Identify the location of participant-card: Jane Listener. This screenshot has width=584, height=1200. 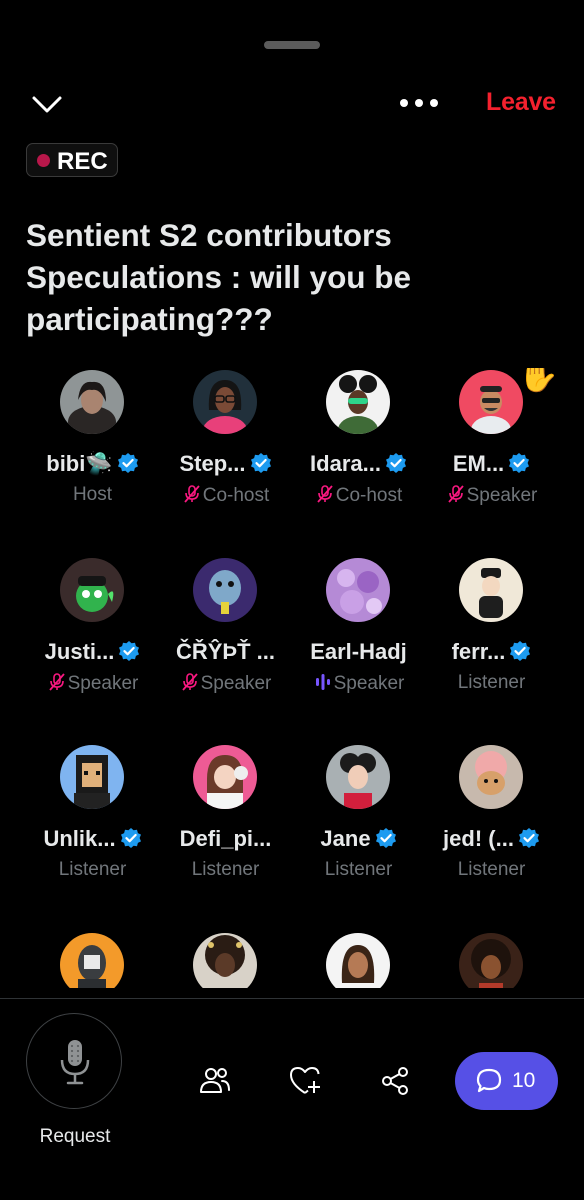
(358, 818).